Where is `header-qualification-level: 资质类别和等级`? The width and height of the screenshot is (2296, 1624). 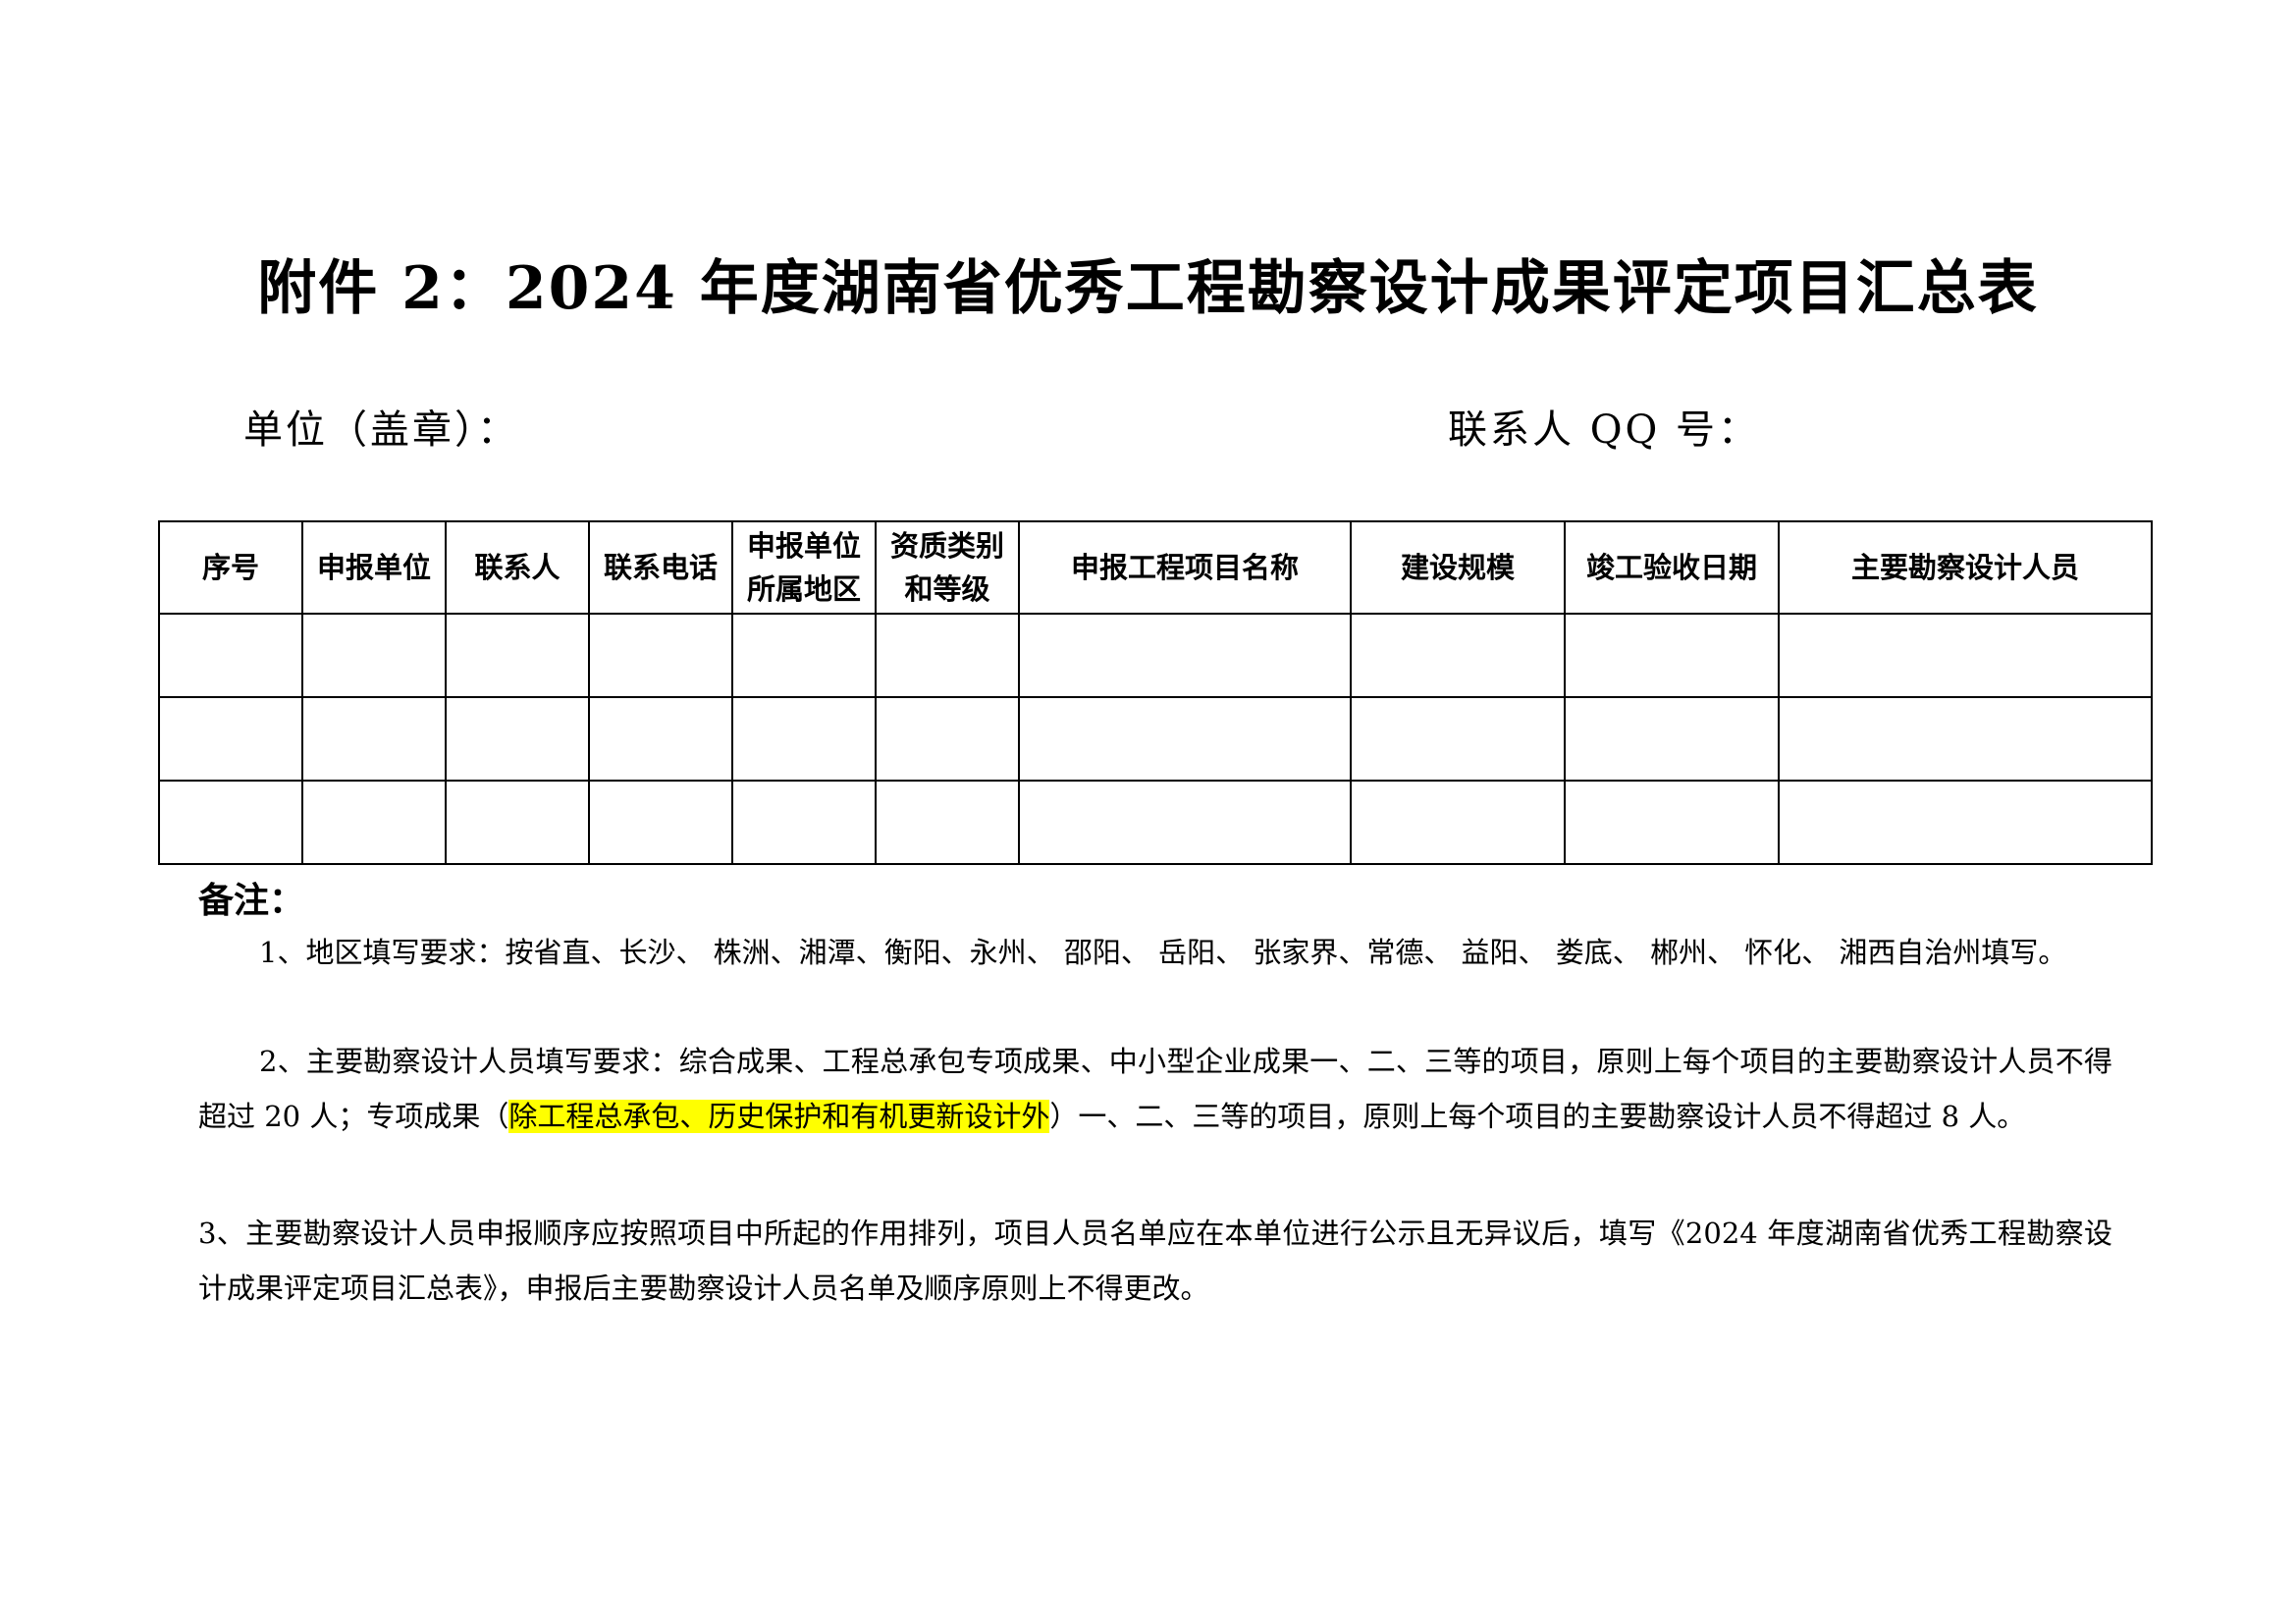 header-qualification-level: 资质类别和等级 is located at coordinates (947, 567).